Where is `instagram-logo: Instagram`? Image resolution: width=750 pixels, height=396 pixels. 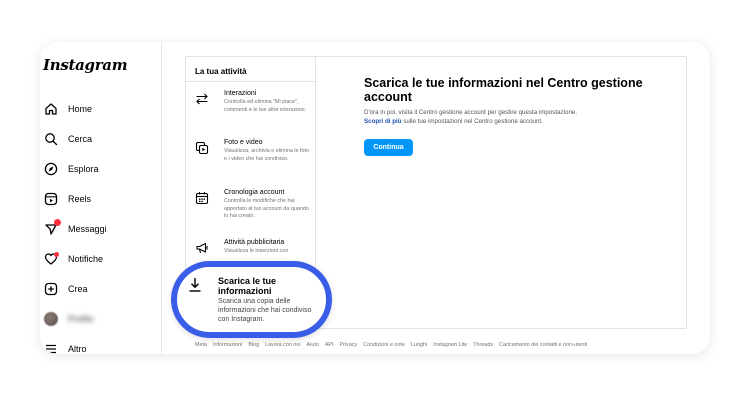
instagram-logo: Instagram is located at coordinates (85, 65).